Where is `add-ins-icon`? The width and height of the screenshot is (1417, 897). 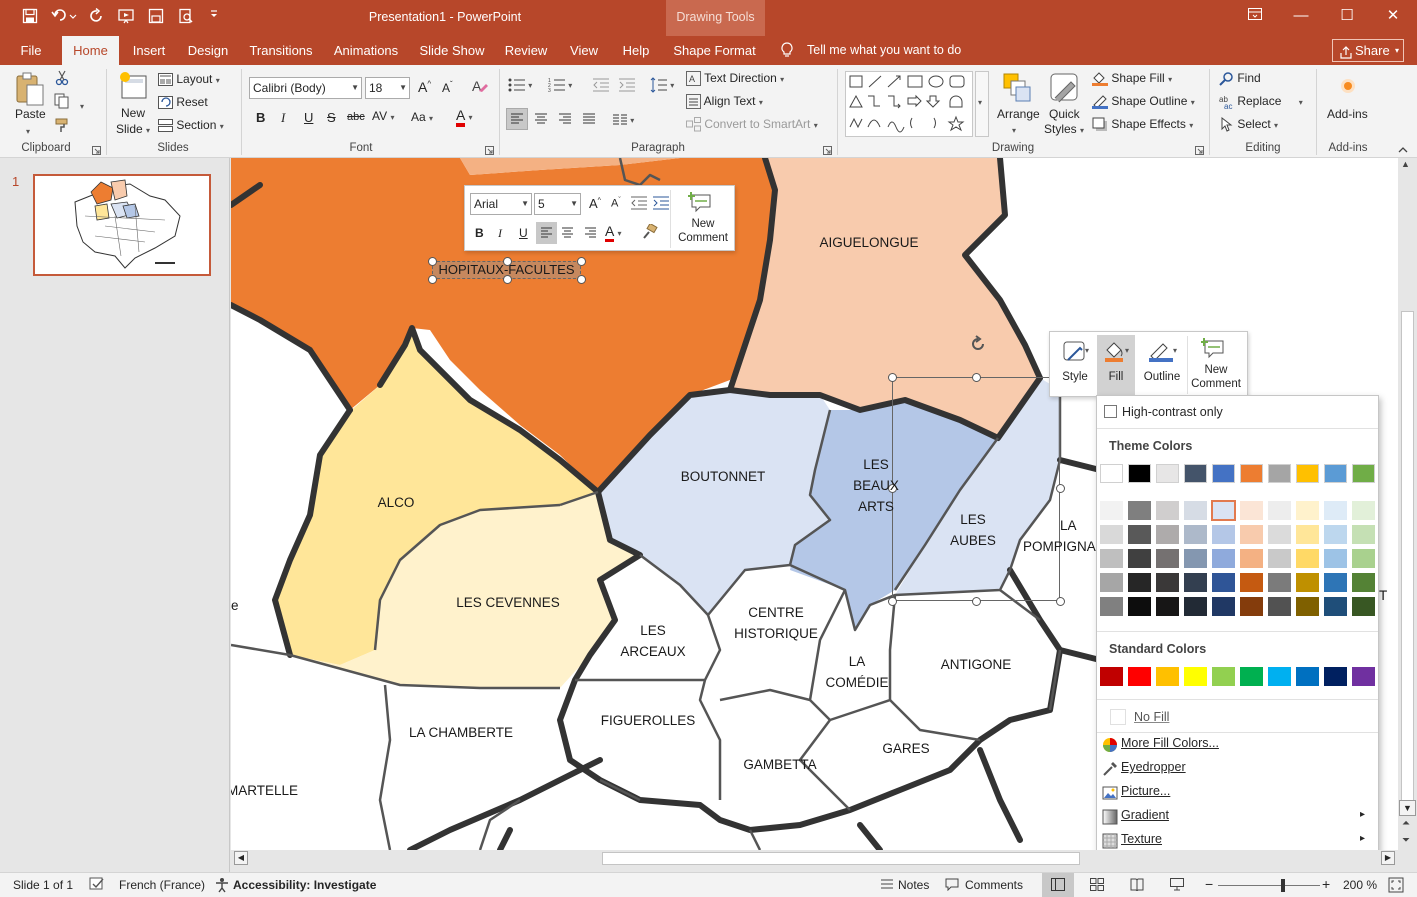 add-ins-icon is located at coordinates (1348, 87).